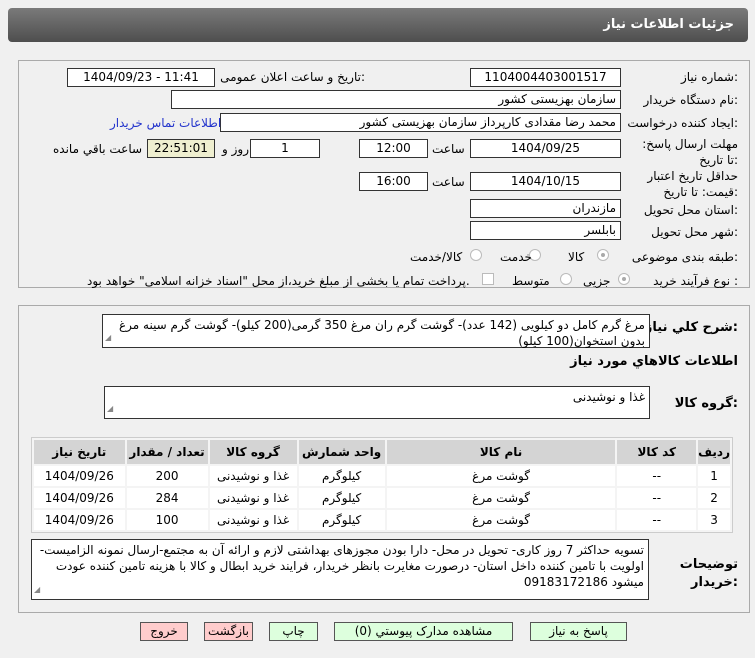  What do you see at coordinates (624, 279) in the screenshot?
I see `process-radio-minor` at bounding box center [624, 279].